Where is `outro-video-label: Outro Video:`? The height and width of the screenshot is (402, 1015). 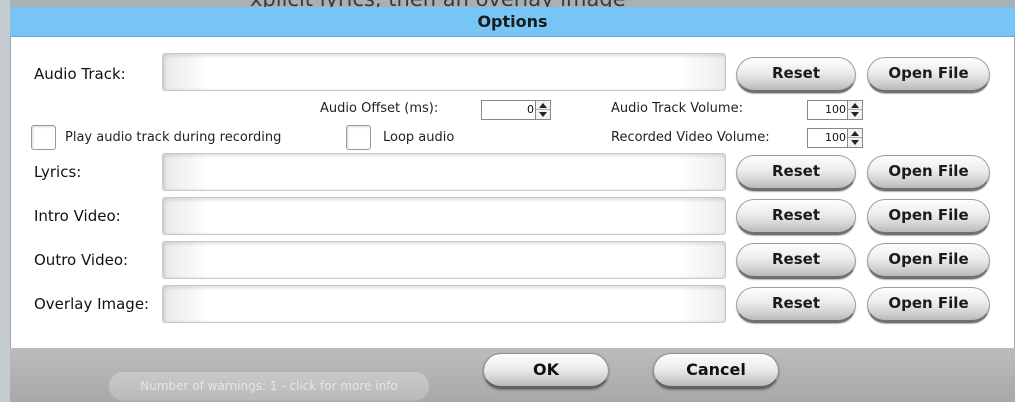
outro-video-label: Outro Video: is located at coordinates (81, 260).